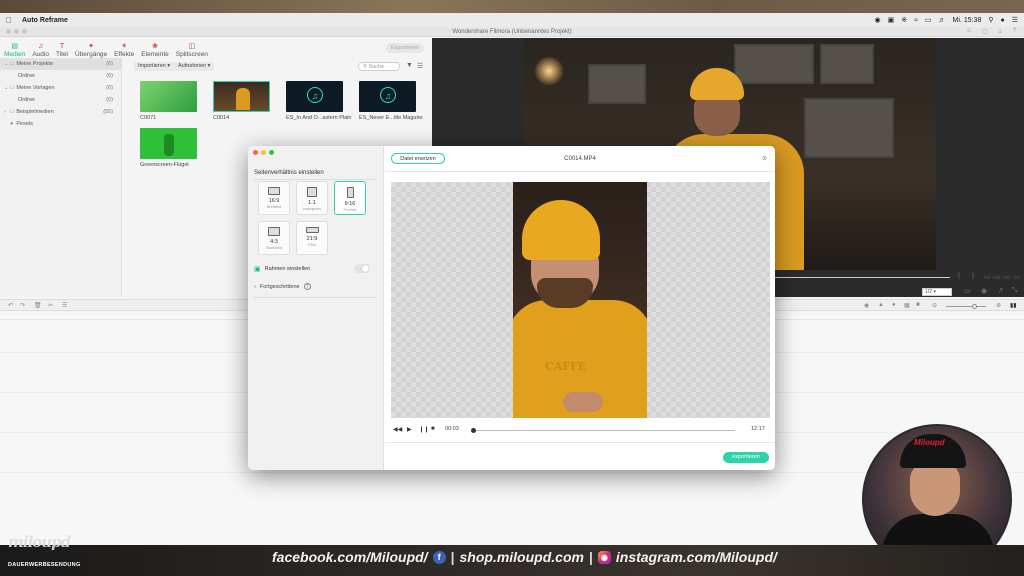 The height and width of the screenshot is (576, 1024). What do you see at coordinates (991, 31) in the screenshot?
I see `titlebar-icons: ☺ ▢ ⇣ ?` at bounding box center [991, 31].